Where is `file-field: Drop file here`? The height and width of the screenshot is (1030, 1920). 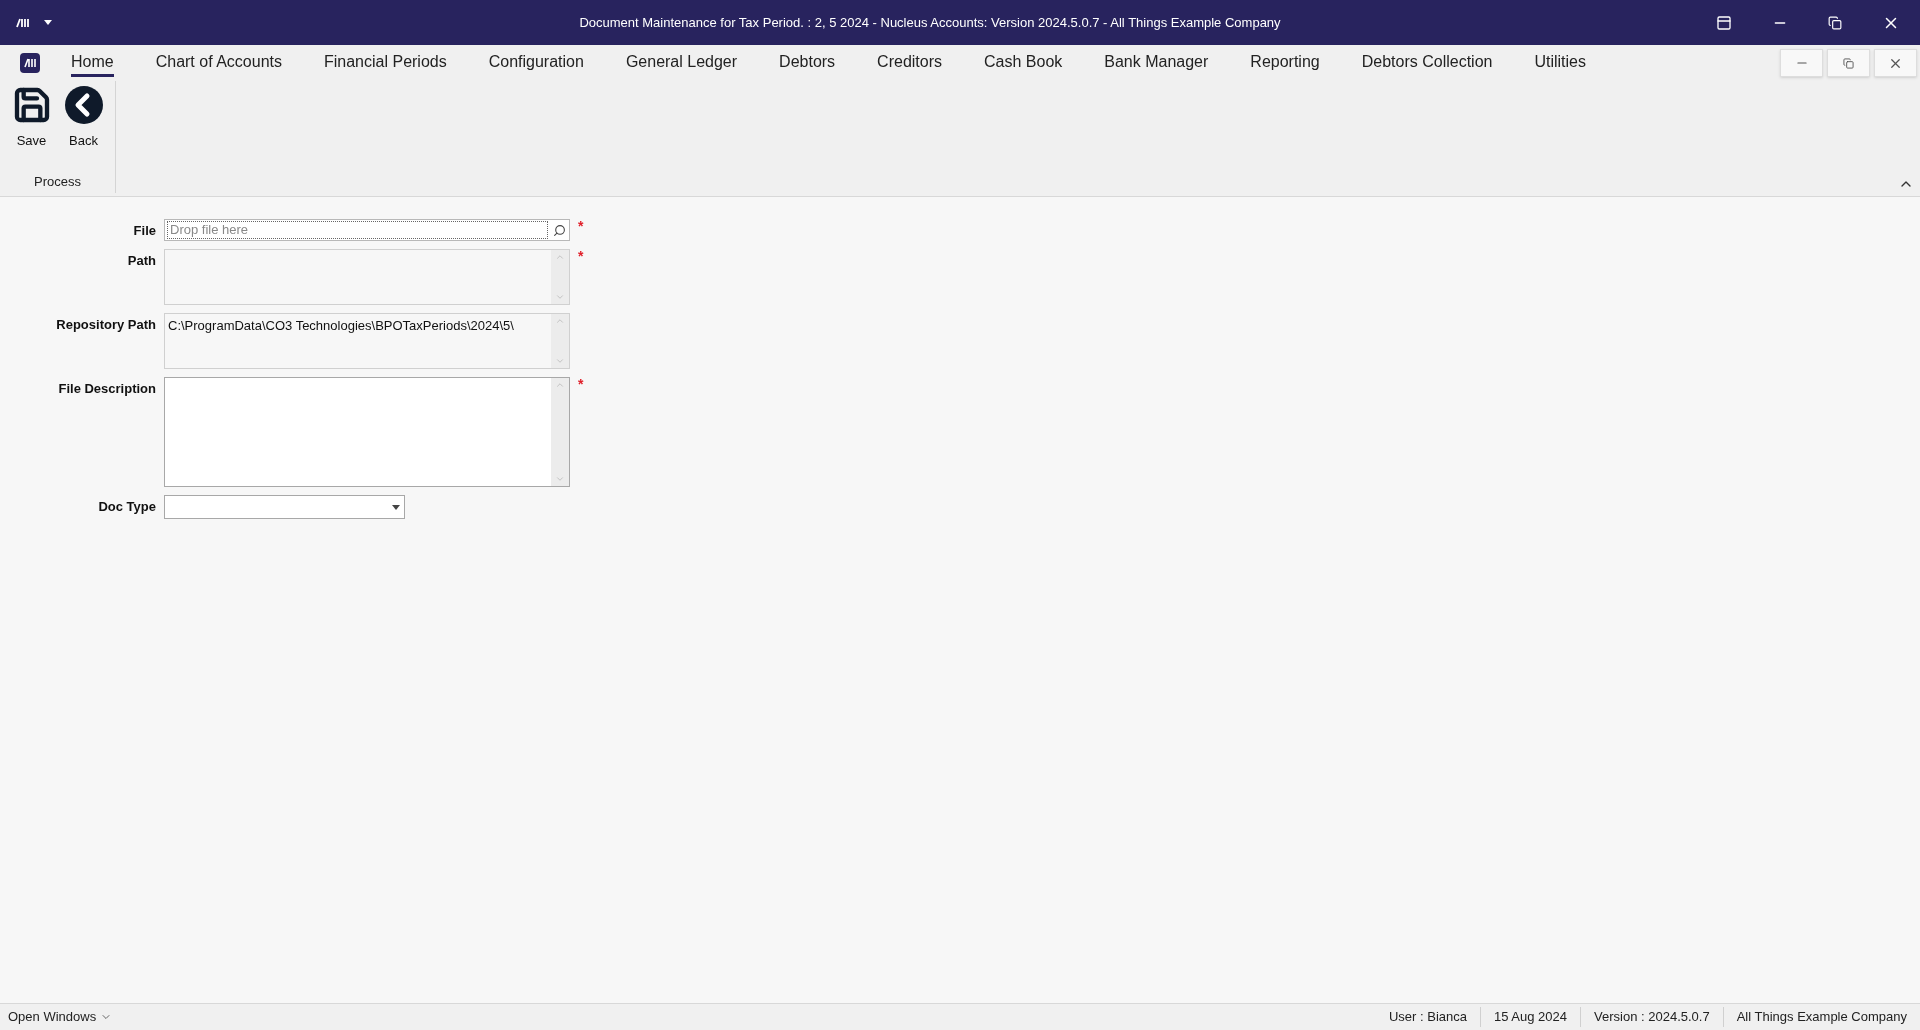 file-field: Drop file here is located at coordinates (367, 230).